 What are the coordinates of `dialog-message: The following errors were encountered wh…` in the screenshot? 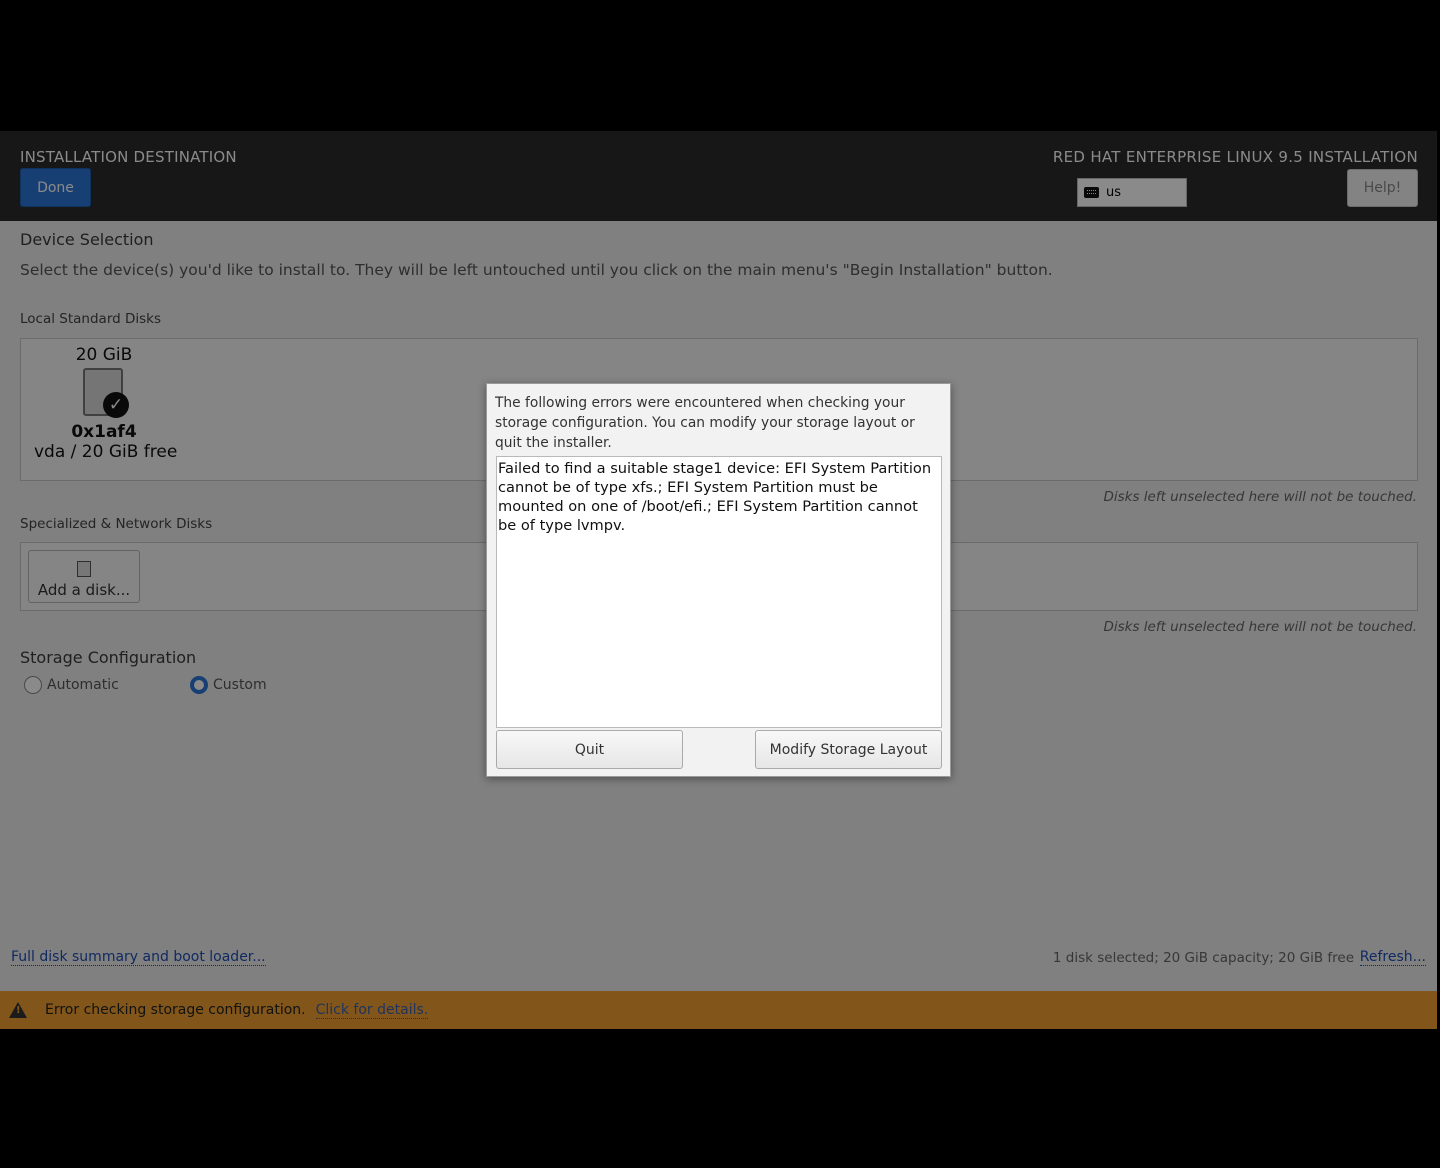 It's located at (705, 423).